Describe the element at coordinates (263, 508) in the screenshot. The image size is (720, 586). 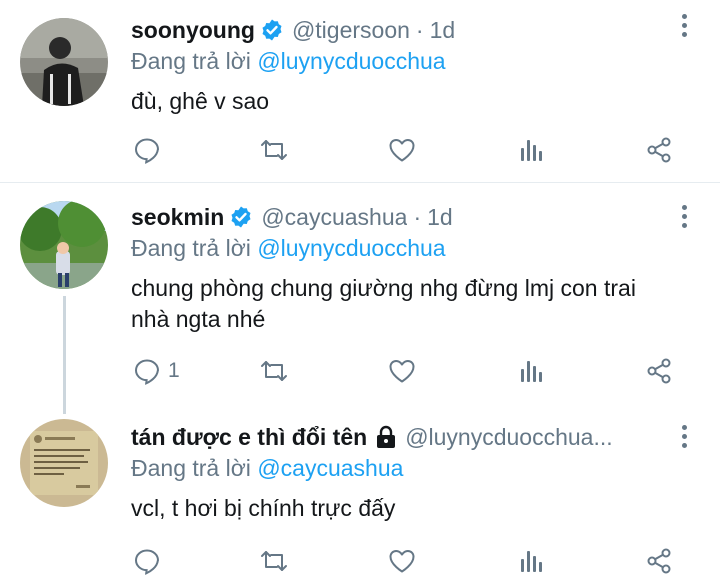
I see `tweet-text: vcl, t hơi bị chính trực đấy` at that location.